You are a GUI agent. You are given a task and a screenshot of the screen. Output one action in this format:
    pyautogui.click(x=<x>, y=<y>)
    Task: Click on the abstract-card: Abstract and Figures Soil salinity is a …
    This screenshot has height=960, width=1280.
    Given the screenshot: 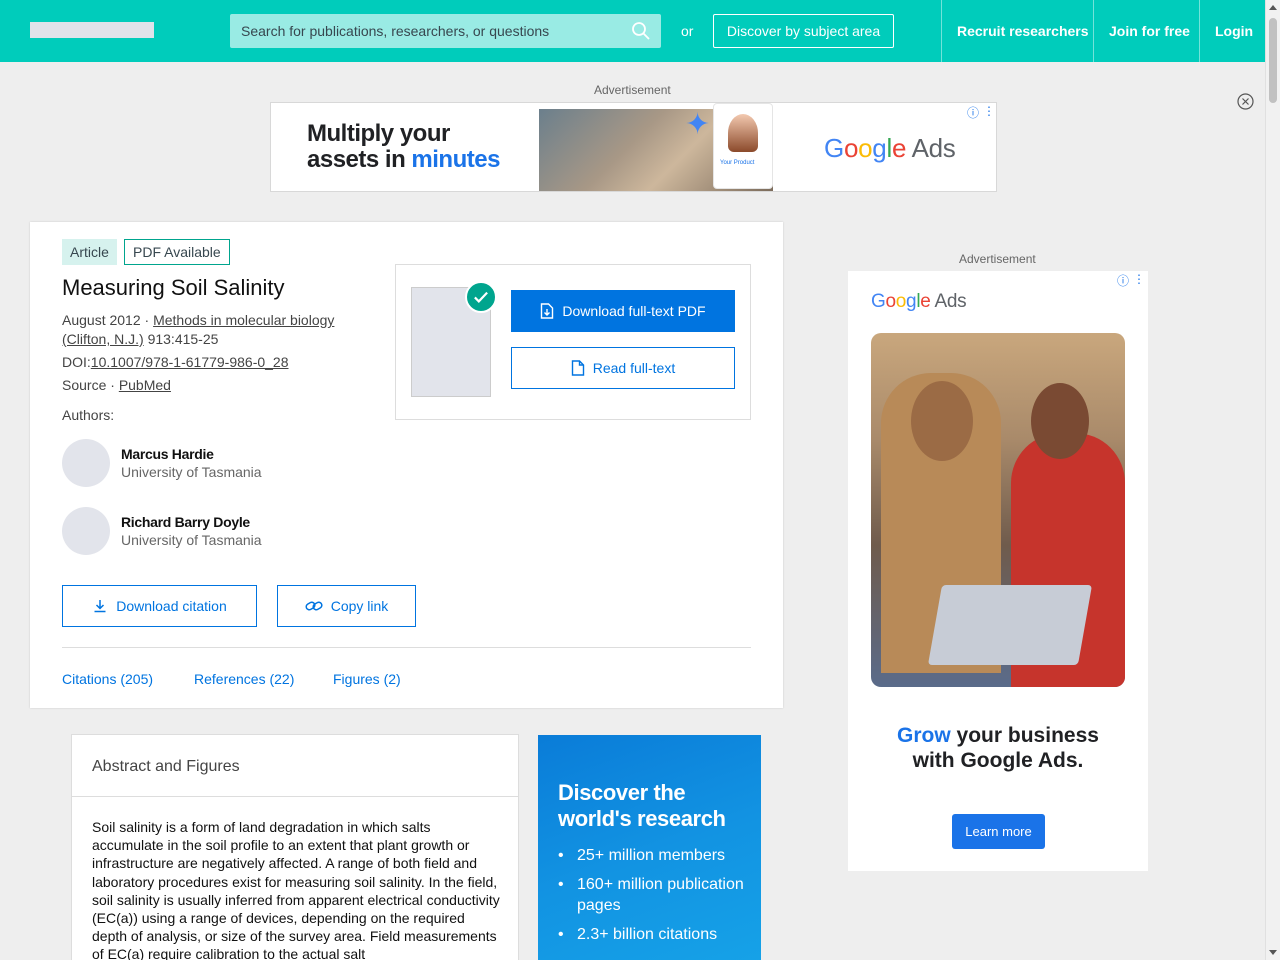 What is the action you would take?
    pyautogui.click(x=295, y=847)
    